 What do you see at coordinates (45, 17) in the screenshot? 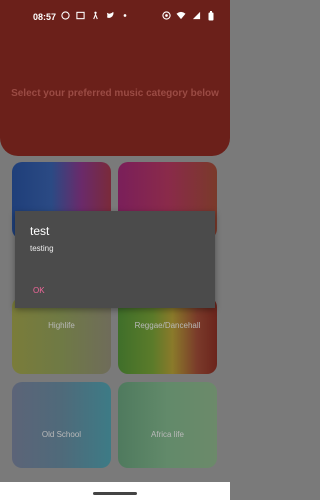
I see `status-time: 08:57` at bounding box center [45, 17].